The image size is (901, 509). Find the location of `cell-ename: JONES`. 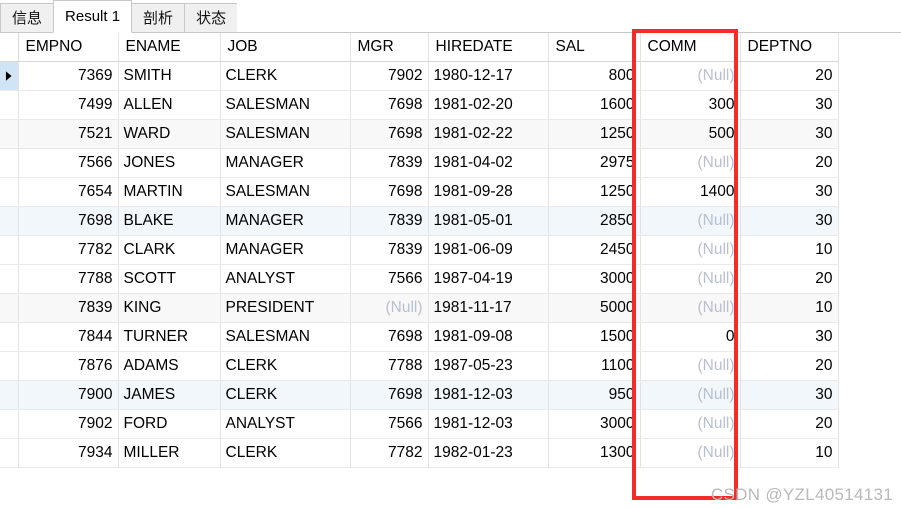

cell-ename: JONES is located at coordinates (169, 163).